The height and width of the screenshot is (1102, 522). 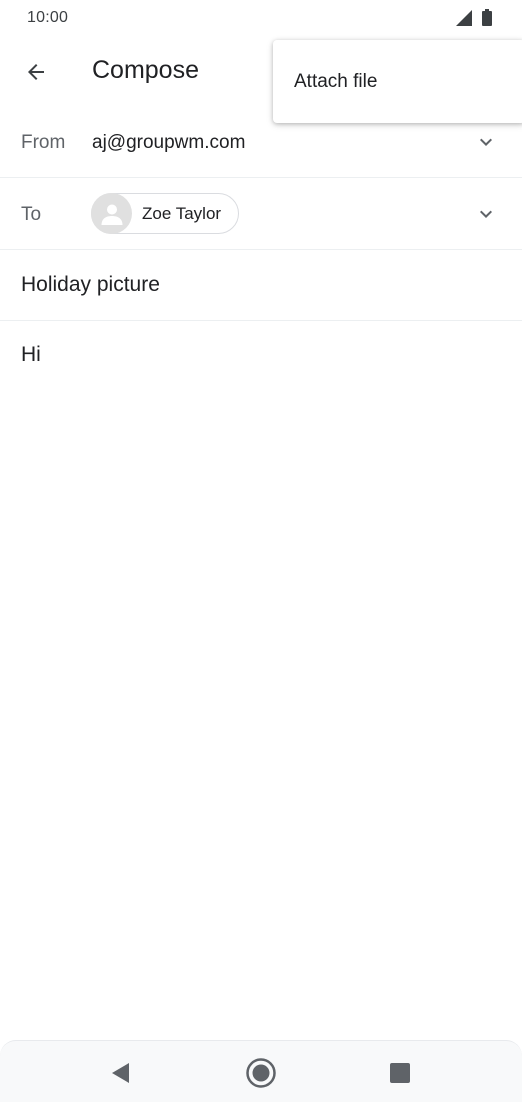 I want to click on status-bar: 10:00, so click(x=261, y=18).